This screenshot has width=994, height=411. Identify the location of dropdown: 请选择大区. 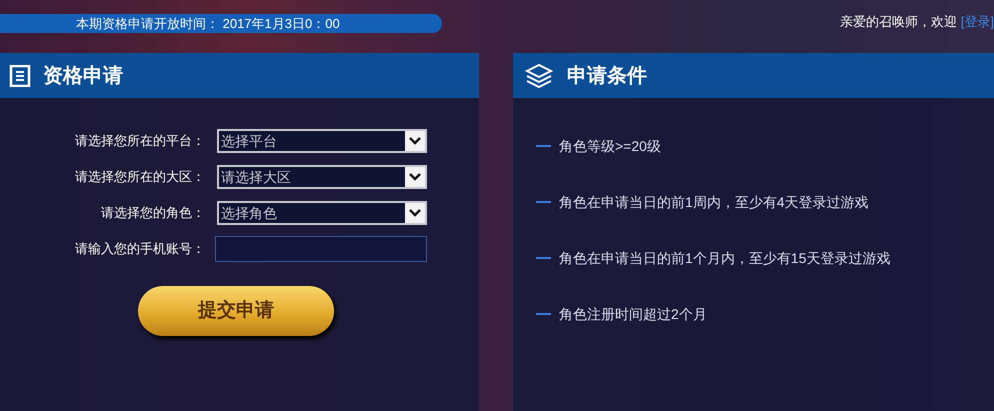
(322, 177).